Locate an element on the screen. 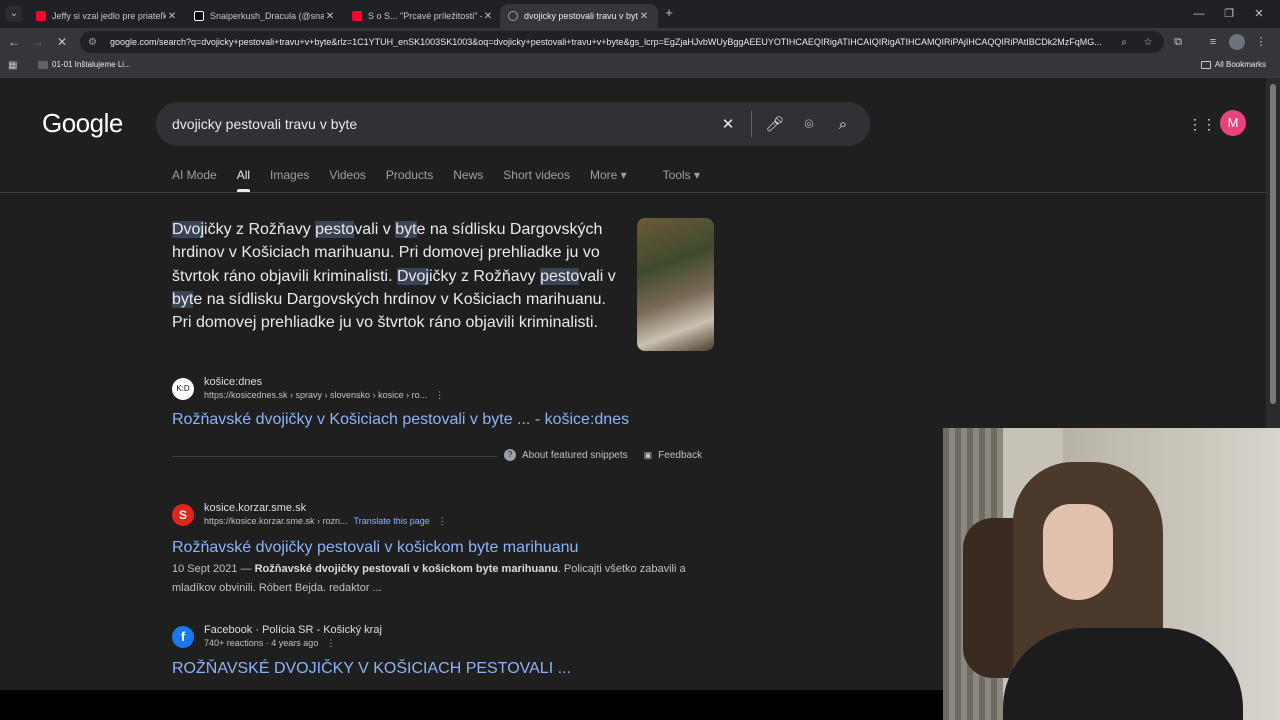 Image resolution: width=1280 pixels, height=720 pixels. all-bookmarks-label: All Bookmarks is located at coordinates (1240, 64).